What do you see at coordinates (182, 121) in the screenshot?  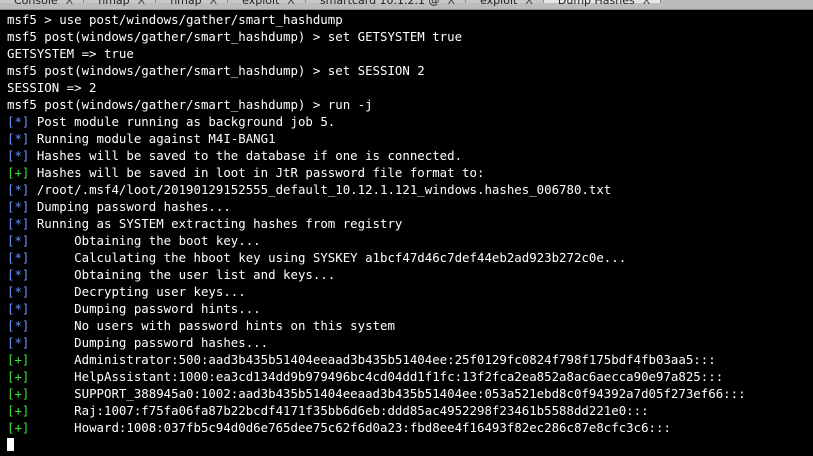 I see `line-text: Post module running as background job 5.` at bounding box center [182, 121].